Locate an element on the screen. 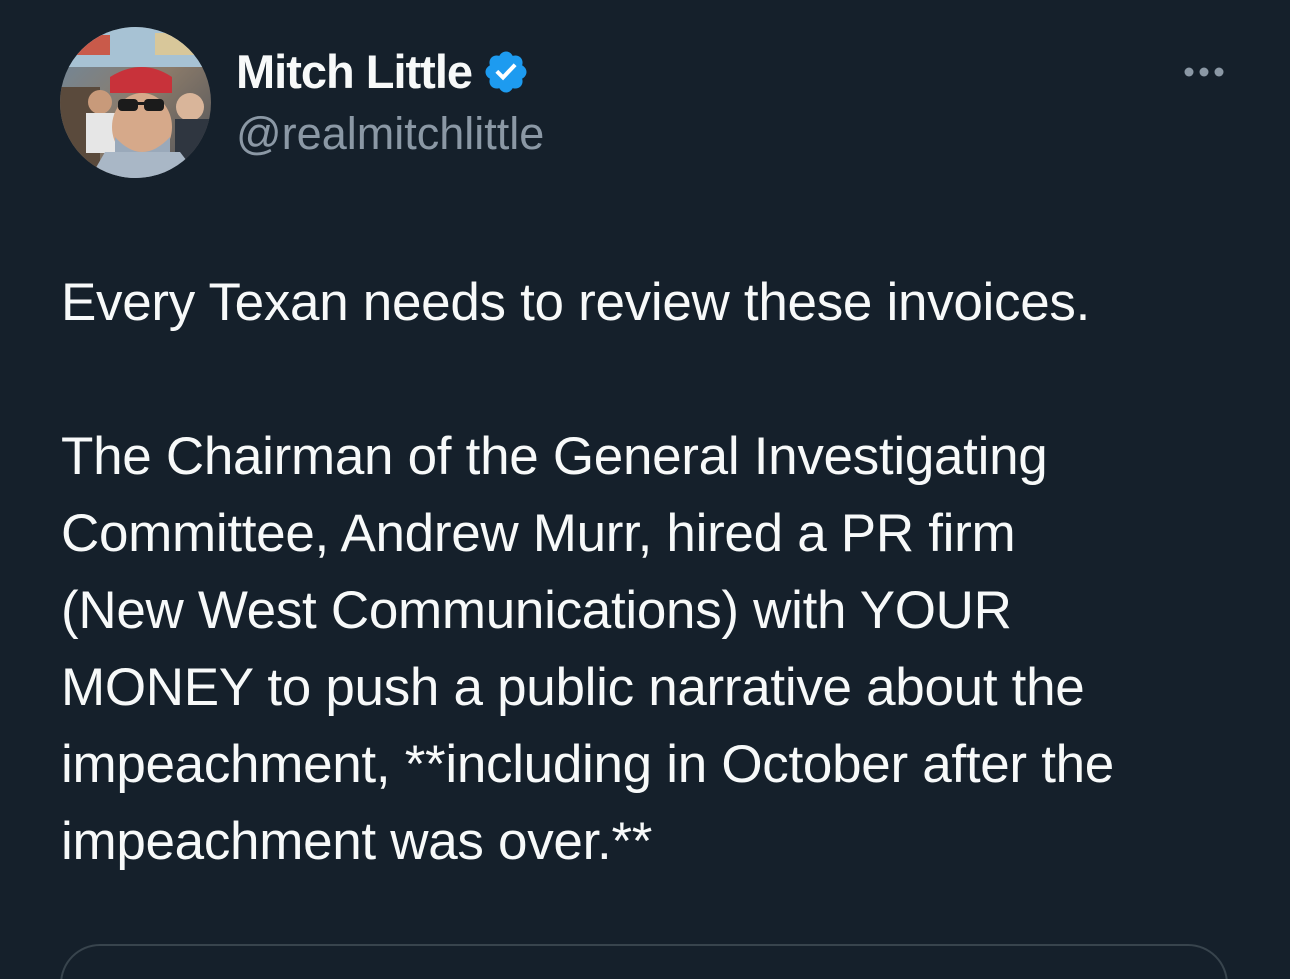 This screenshot has height=979, width=1290. tweet-line: impeachment was over.** is located at coordinates (357, 841).